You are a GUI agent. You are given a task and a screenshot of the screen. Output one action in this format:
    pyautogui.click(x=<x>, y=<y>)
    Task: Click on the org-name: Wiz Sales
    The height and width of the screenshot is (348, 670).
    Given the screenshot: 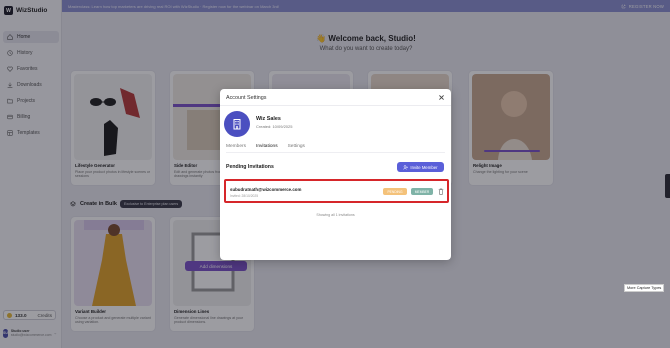 What is the action you would take?
    pyautogui.click(x=268, y=119)
    